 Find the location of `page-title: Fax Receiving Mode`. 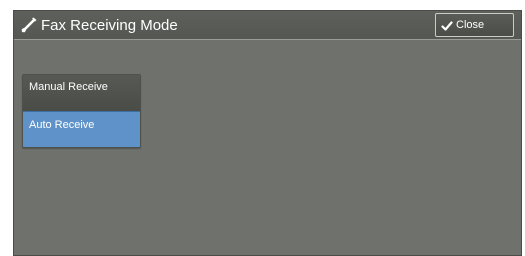

page-title: Fax Receiving Mode is located at coordinates (109, 25).